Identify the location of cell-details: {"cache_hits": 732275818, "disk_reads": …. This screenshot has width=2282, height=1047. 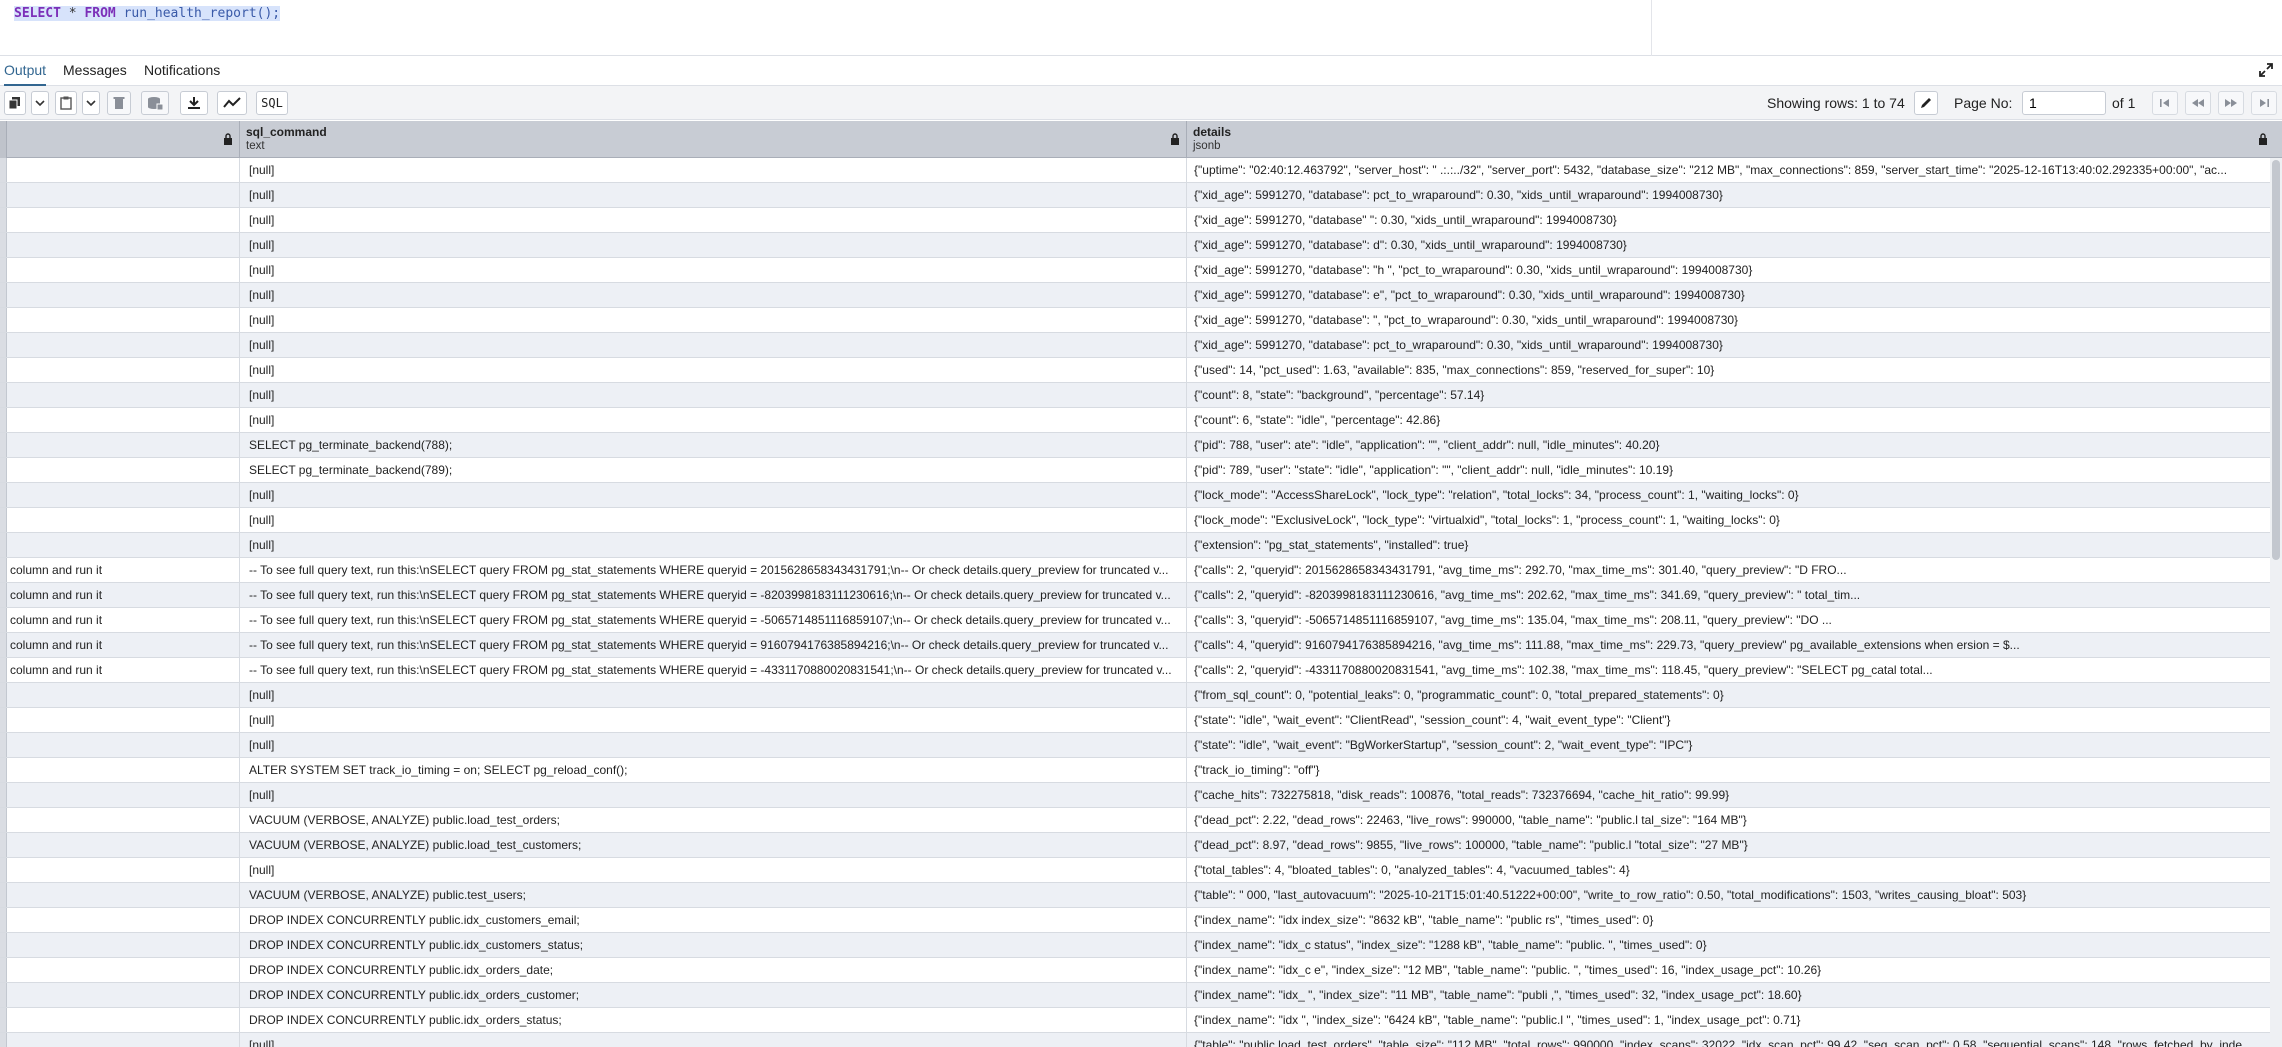
(1728, 795).